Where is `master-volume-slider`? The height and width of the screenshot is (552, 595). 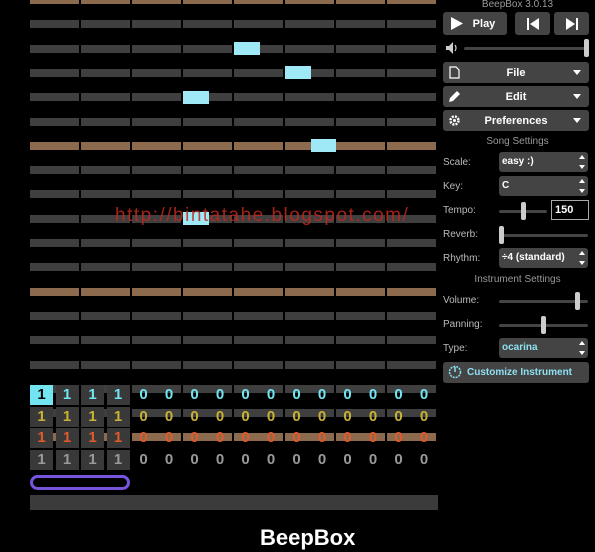 master-volume-slider is located at coordinates (526, 48).